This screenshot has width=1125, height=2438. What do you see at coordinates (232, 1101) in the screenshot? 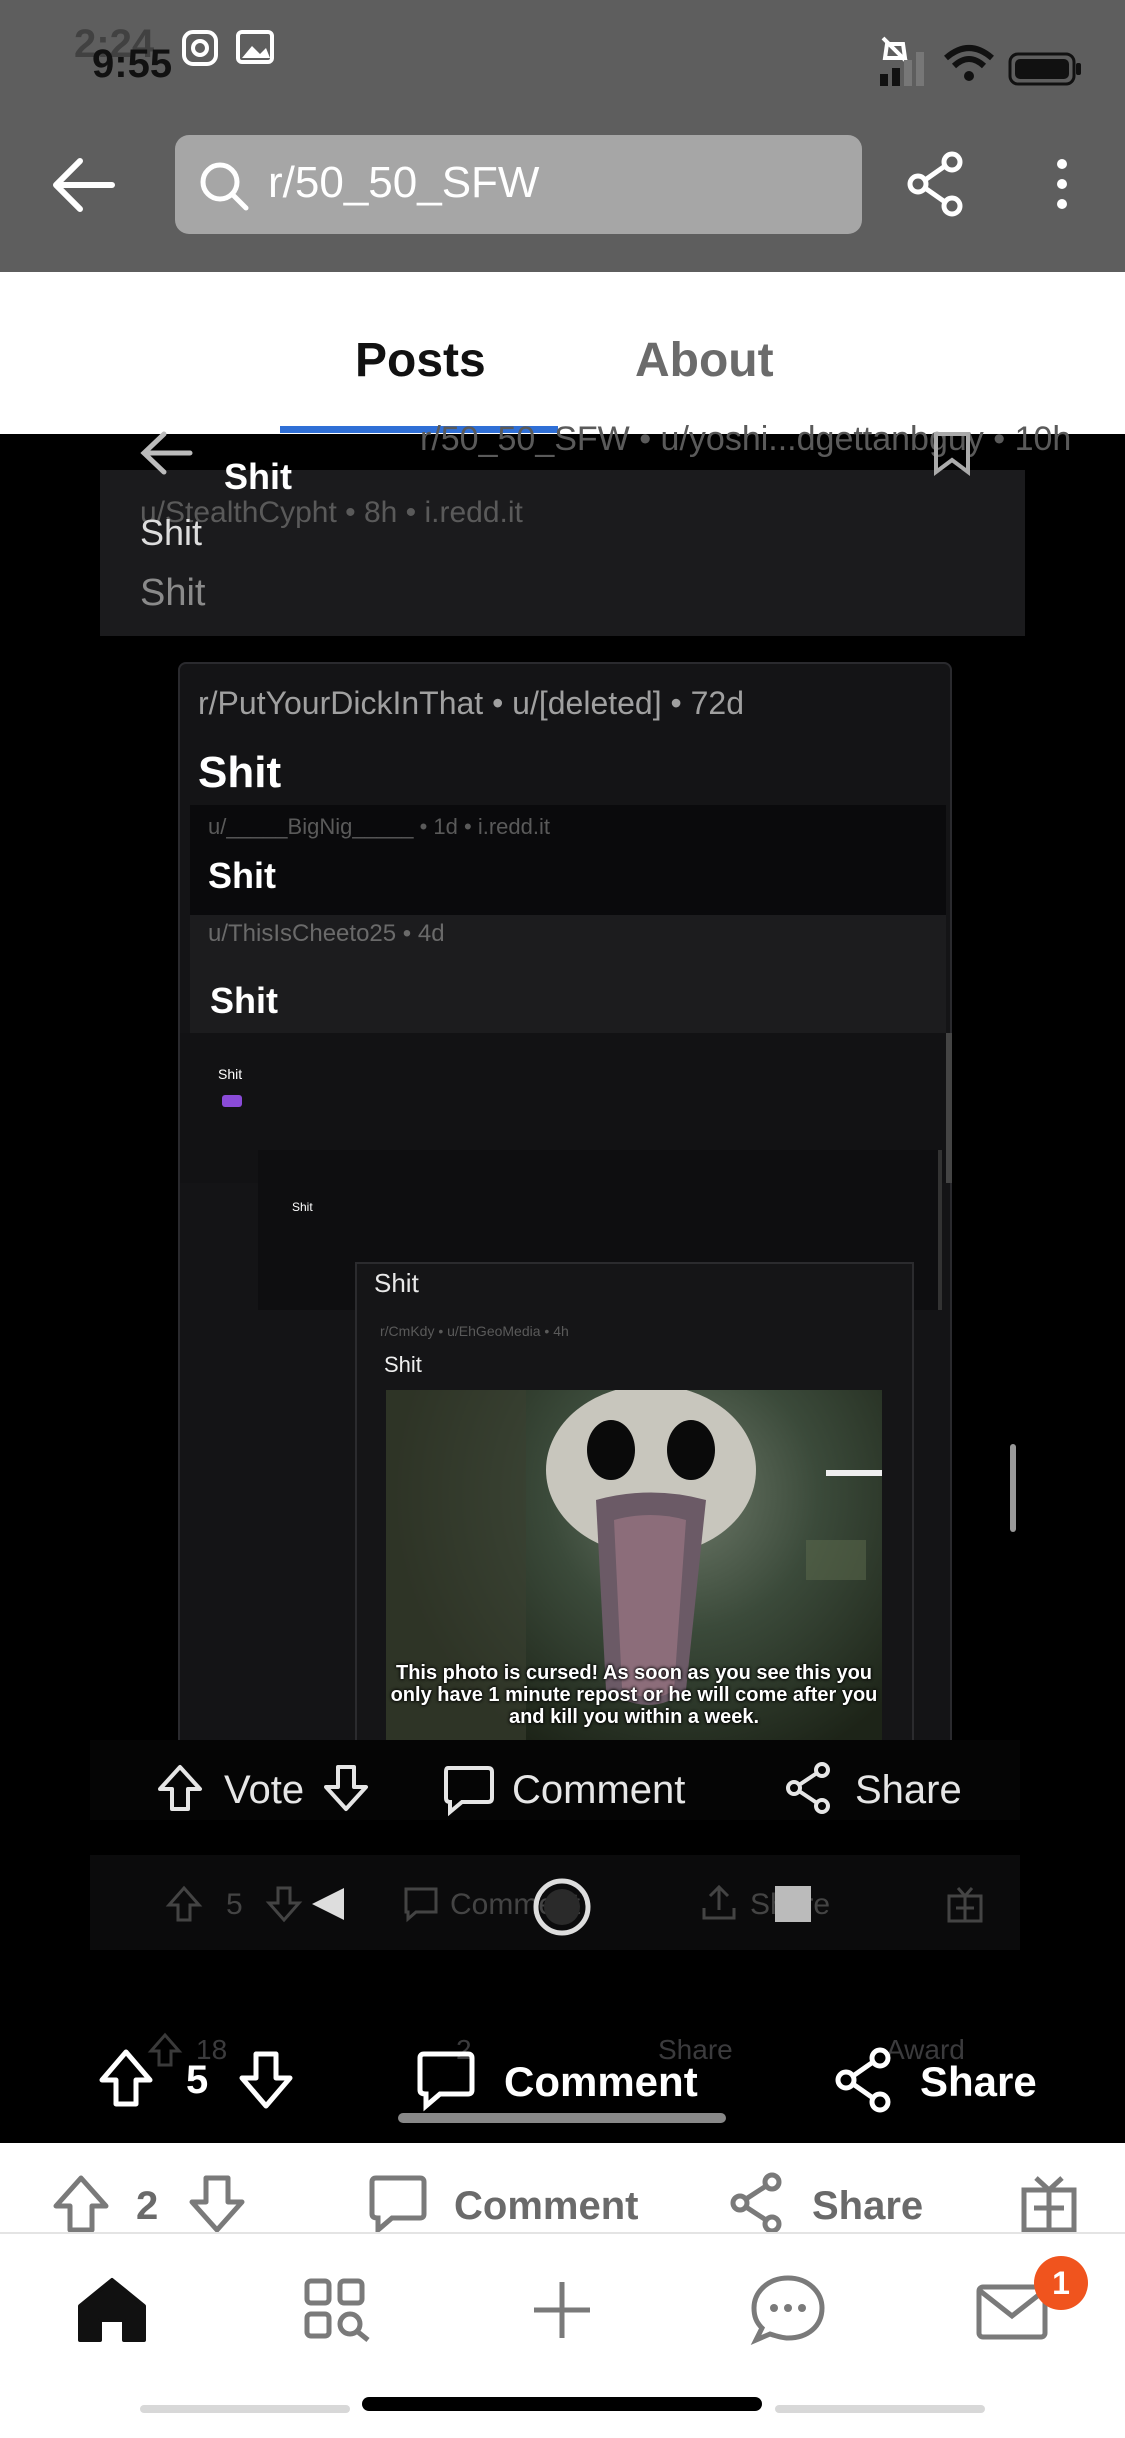
I see `purple-flair` at bounding box center [232, 1101].